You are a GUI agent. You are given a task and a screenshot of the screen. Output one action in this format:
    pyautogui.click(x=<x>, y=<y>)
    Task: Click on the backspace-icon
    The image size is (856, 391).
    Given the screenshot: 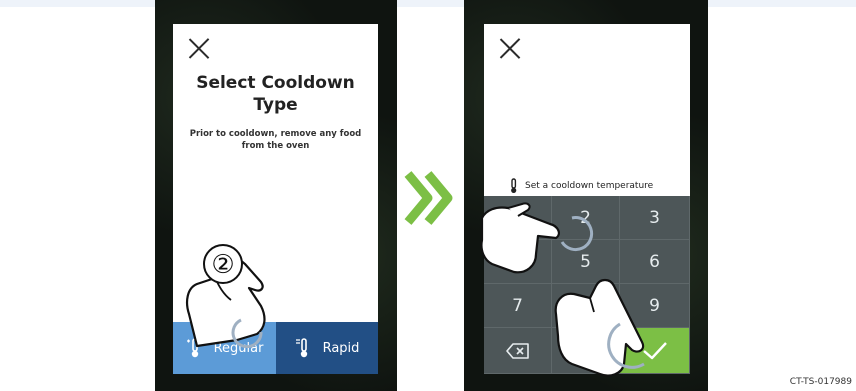 What is the action you would take?
    pyautogui.click(x=517, y=350)
    